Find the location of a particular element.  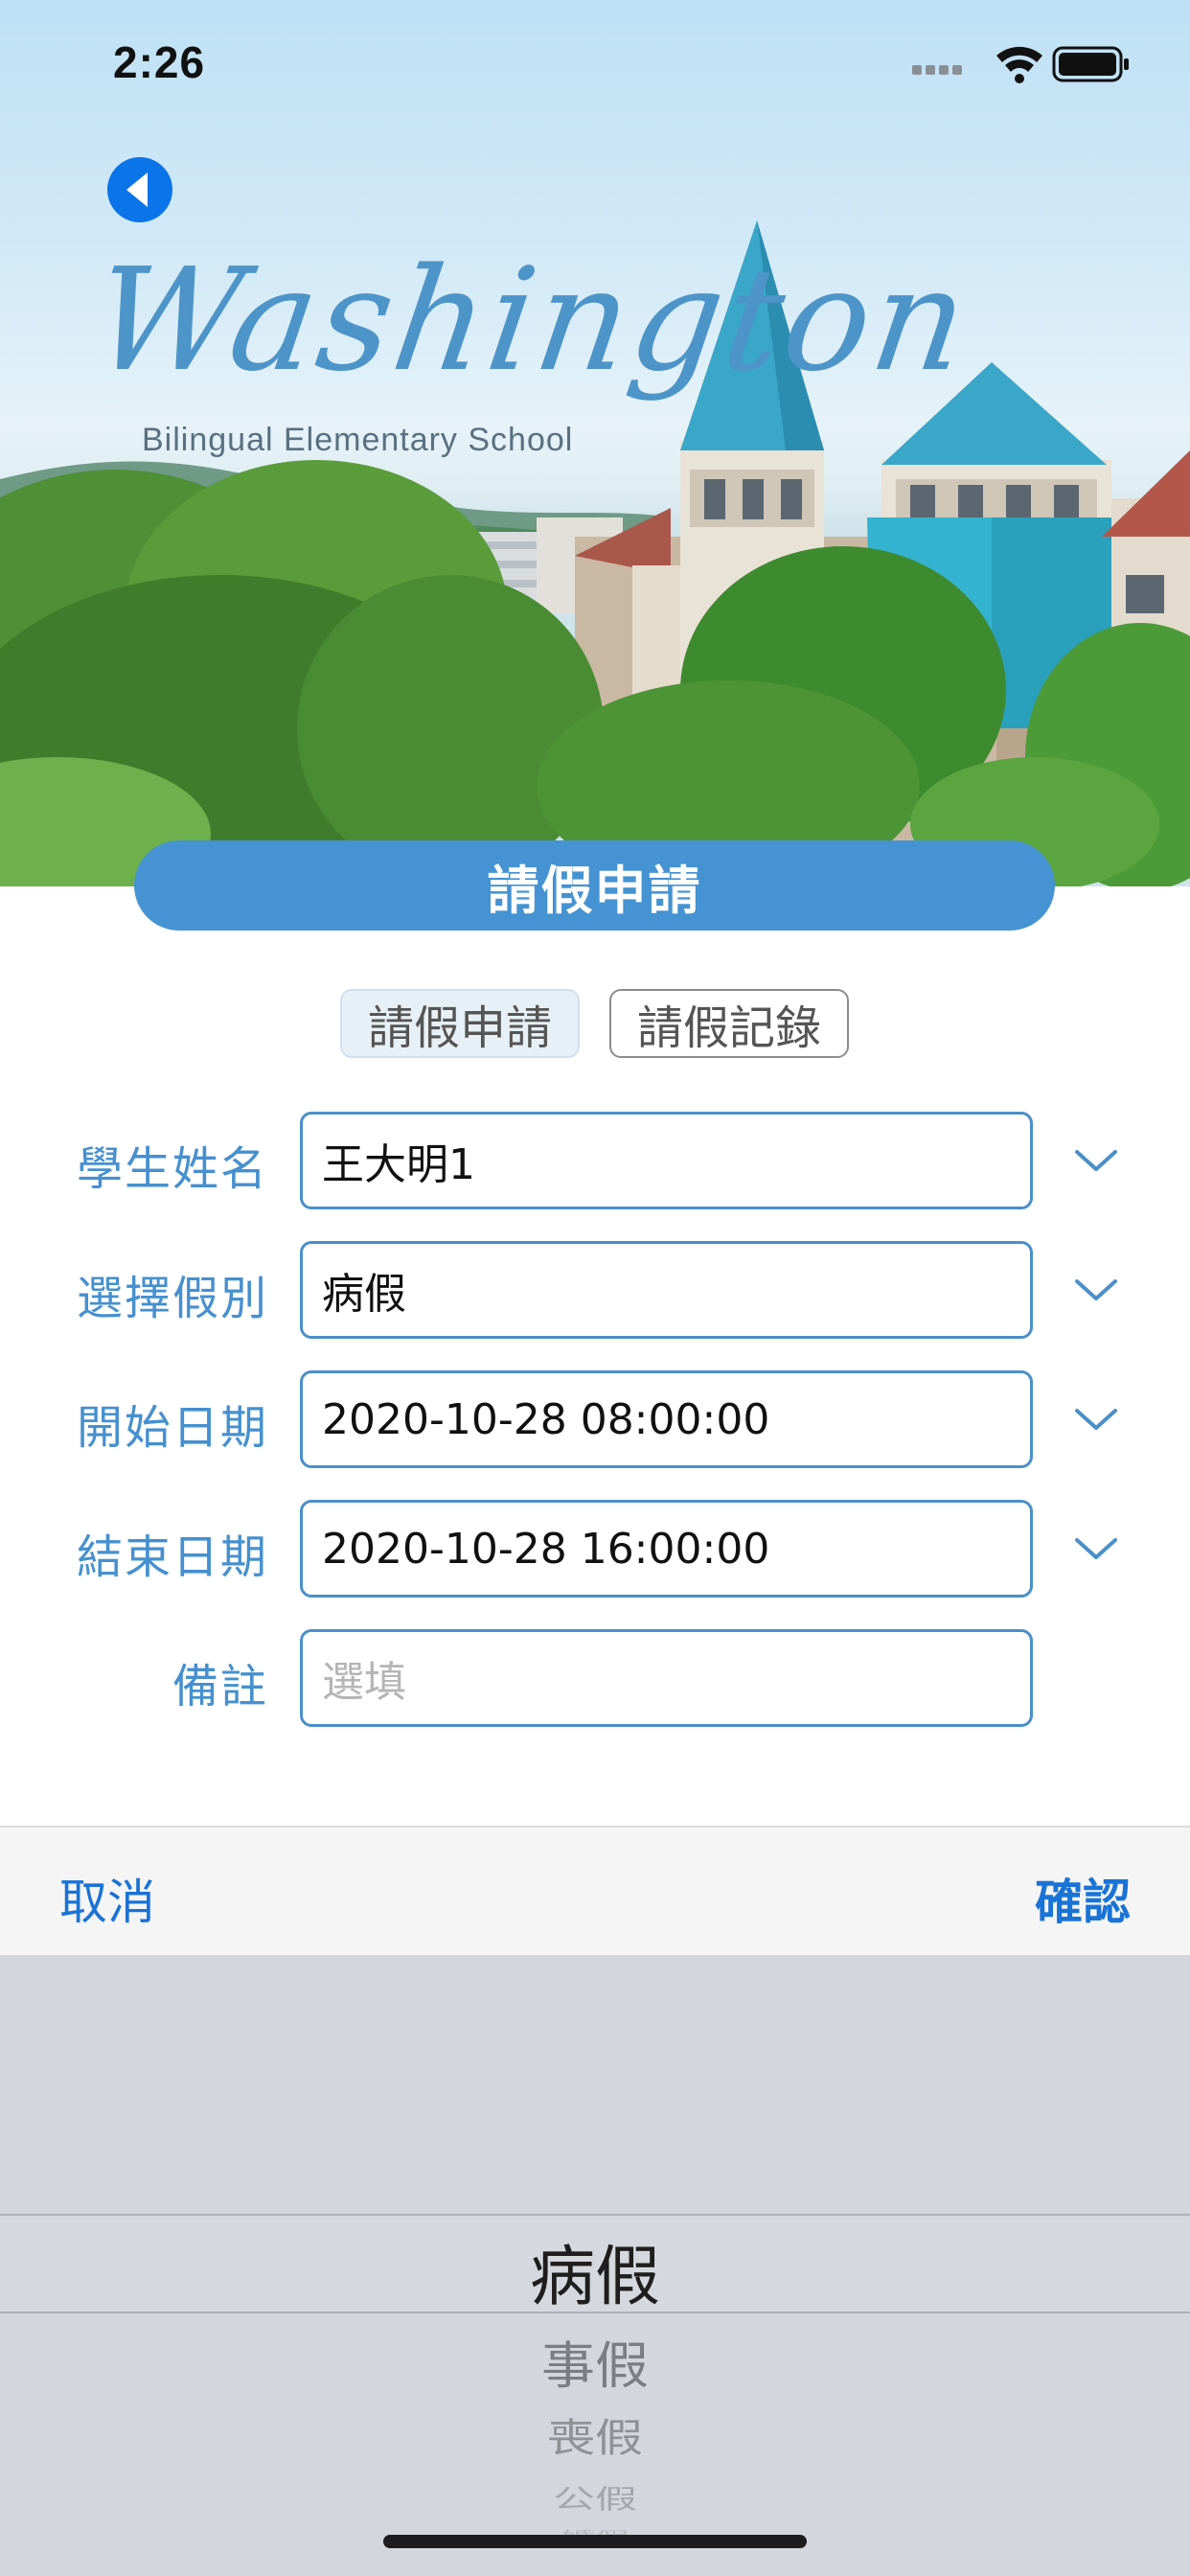

wifi-icon is located at coordinates (1019, 64).